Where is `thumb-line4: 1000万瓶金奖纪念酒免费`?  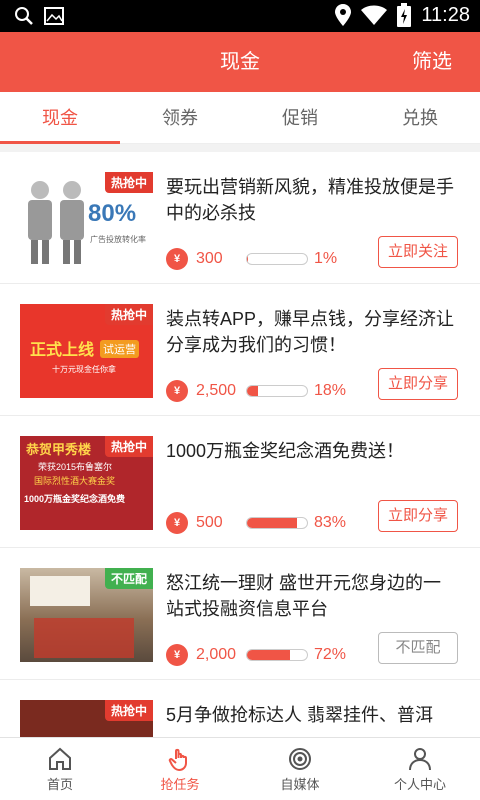 thumb-line4: 1000万瓶金奖纪念酒免费 is located at coordinates (75, 499).